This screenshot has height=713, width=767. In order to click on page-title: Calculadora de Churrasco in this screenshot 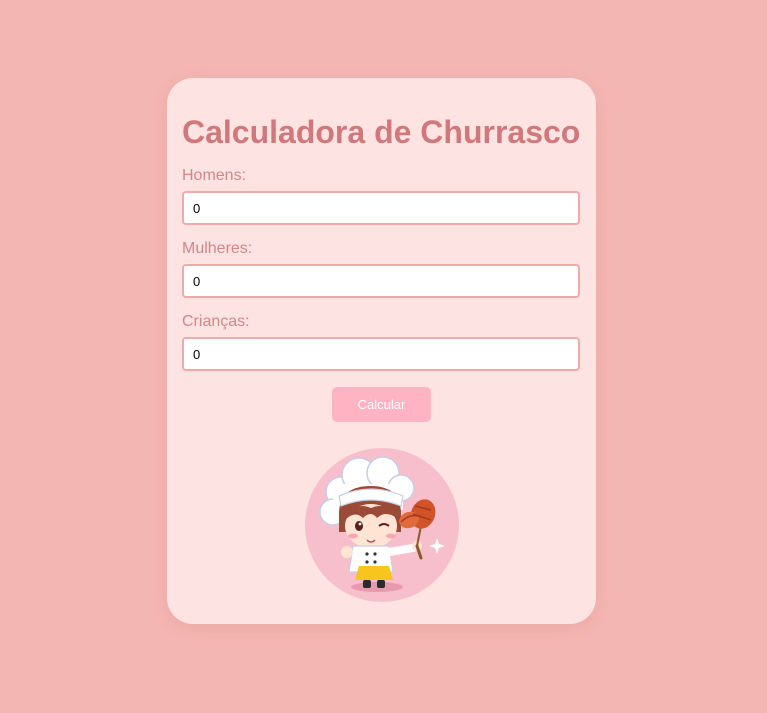, I will do `click(381, 132)`.